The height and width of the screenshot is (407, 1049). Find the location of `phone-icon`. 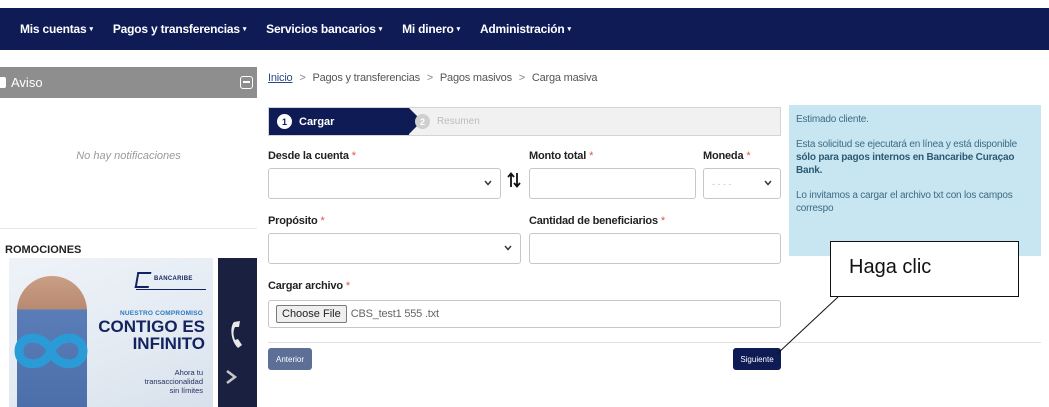

phone-icon is located at coordinates (236, 334).